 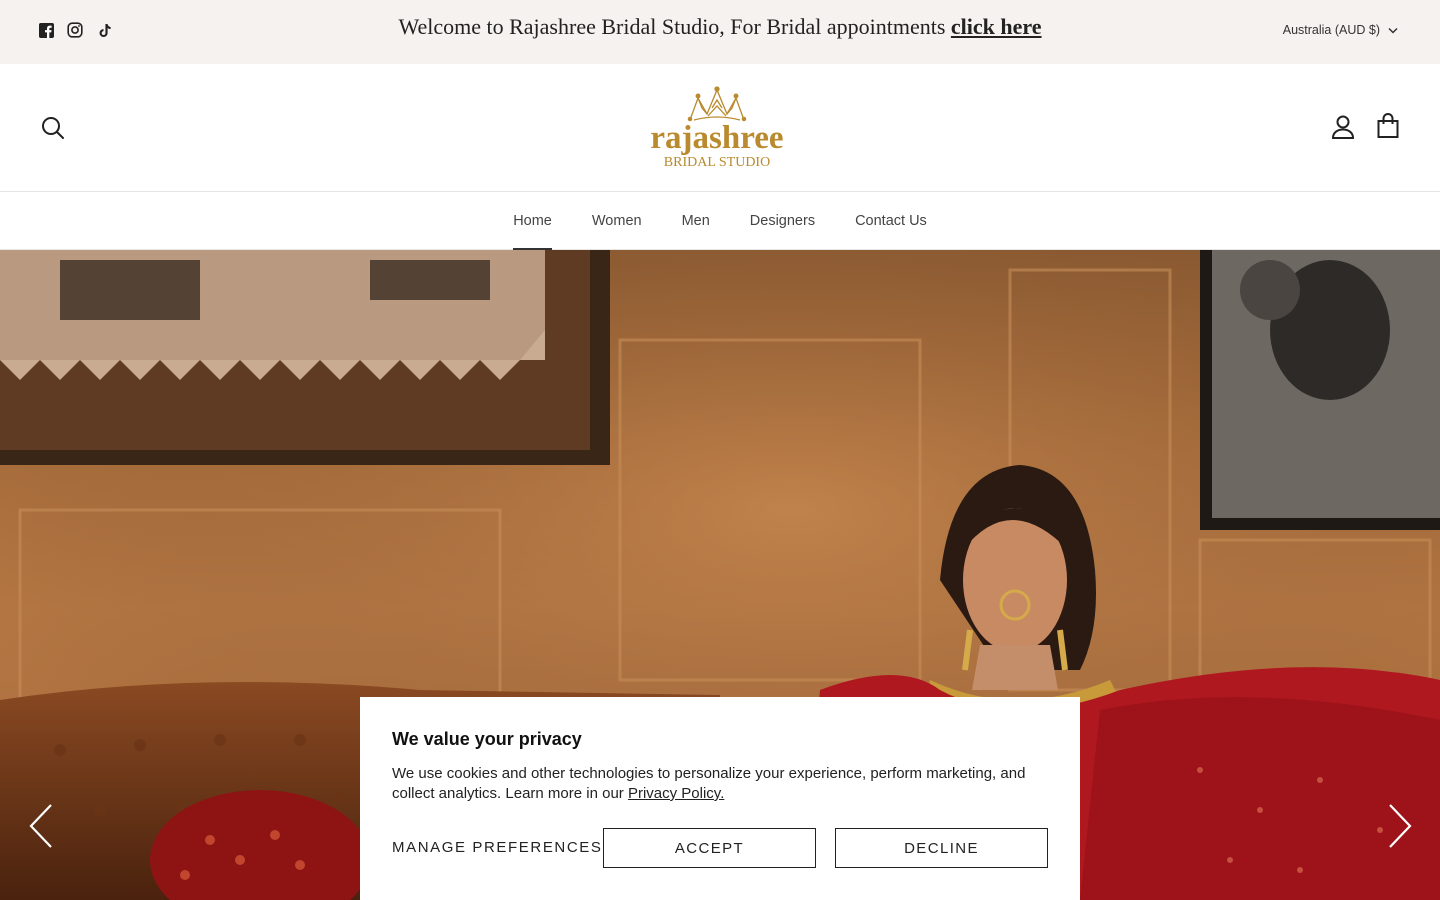 I want to click on site-header: rajashree BRIDAL STUDIO, so click(x=720, y=128).